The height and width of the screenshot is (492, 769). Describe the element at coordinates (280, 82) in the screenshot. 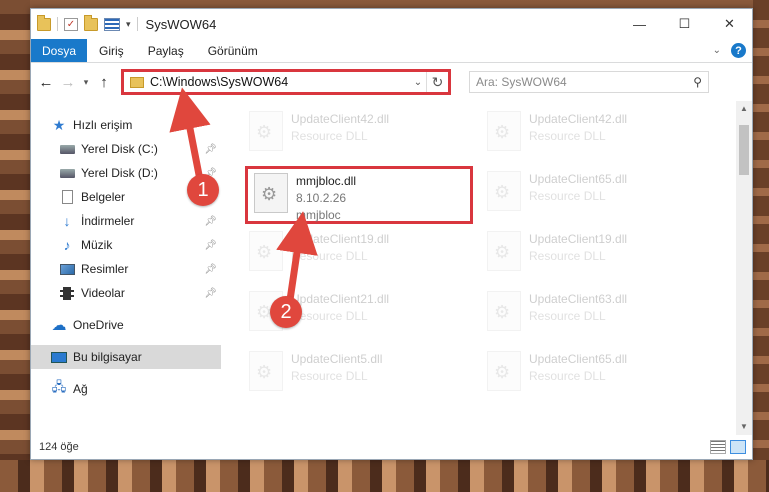

I see `address-path: C:\Windows\SysWOW64` at that location.